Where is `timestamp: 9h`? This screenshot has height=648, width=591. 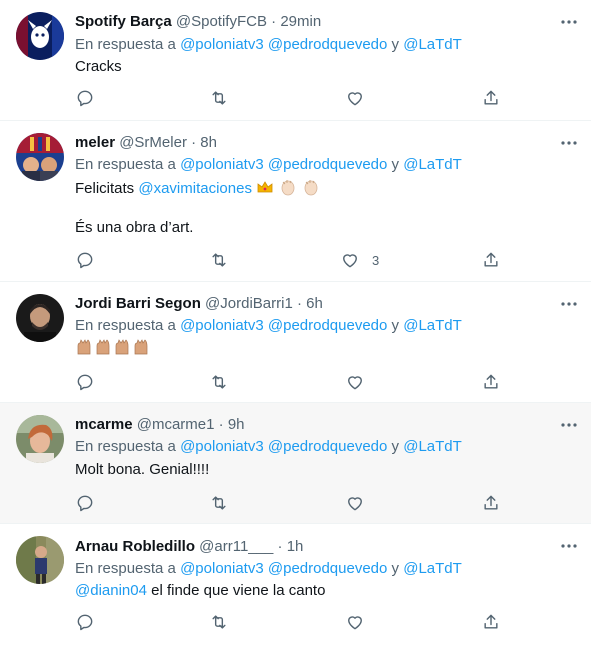
timestamp: 9h is located at coordinates (236, 424).